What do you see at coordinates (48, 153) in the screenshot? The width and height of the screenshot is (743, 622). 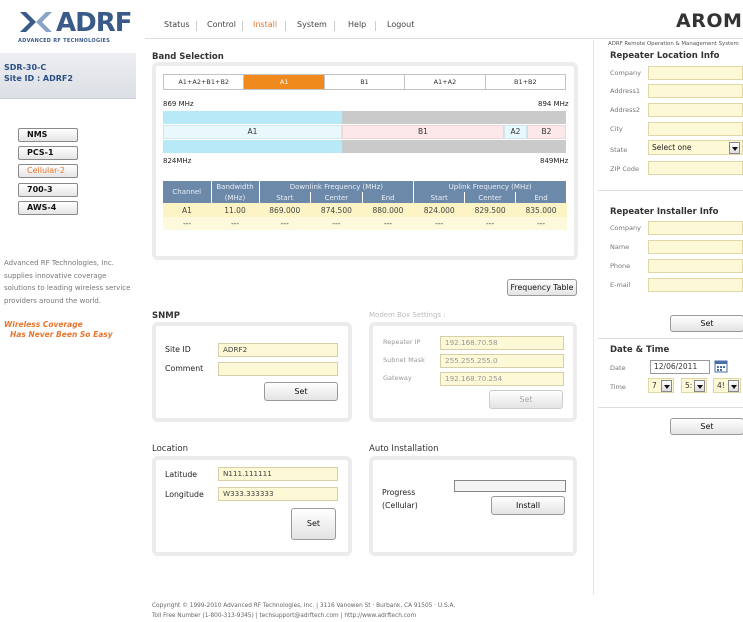 I see `side-button-pcs-1: PCS-1` at bounding box center [48, 153].